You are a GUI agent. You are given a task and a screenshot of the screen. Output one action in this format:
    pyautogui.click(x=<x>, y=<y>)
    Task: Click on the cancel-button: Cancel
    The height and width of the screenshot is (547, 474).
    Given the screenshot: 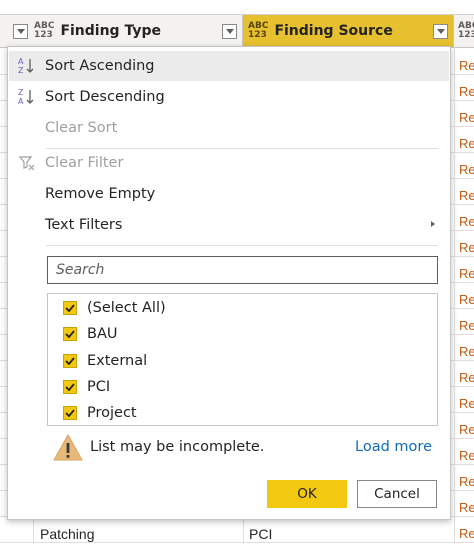 What is the action you would take?
    pyautogui.click(x=397, y=494)
    